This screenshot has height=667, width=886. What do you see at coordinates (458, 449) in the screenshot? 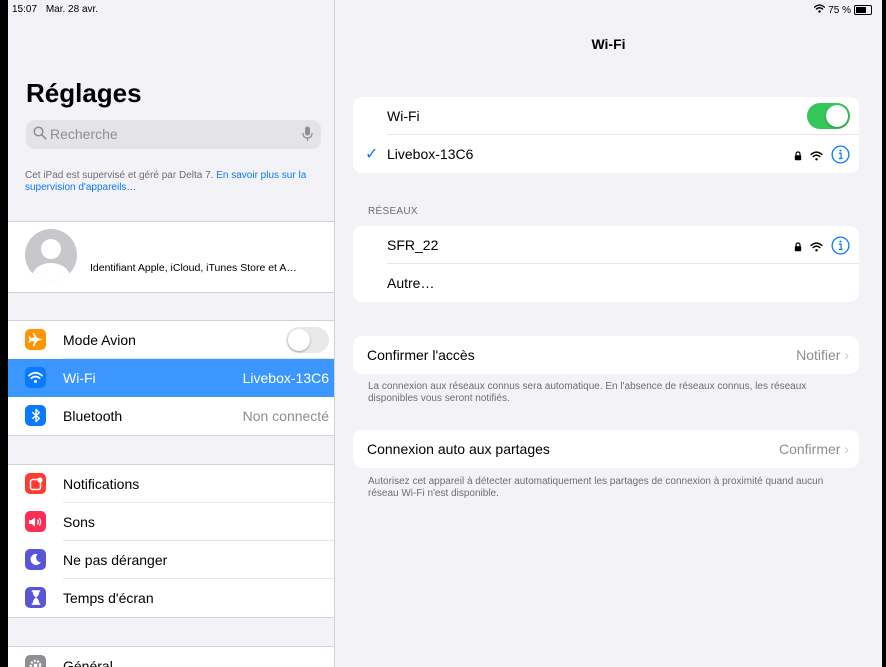
I see `hotspot-label: Connexion auto aux partages` at bounding box center [458, 449].